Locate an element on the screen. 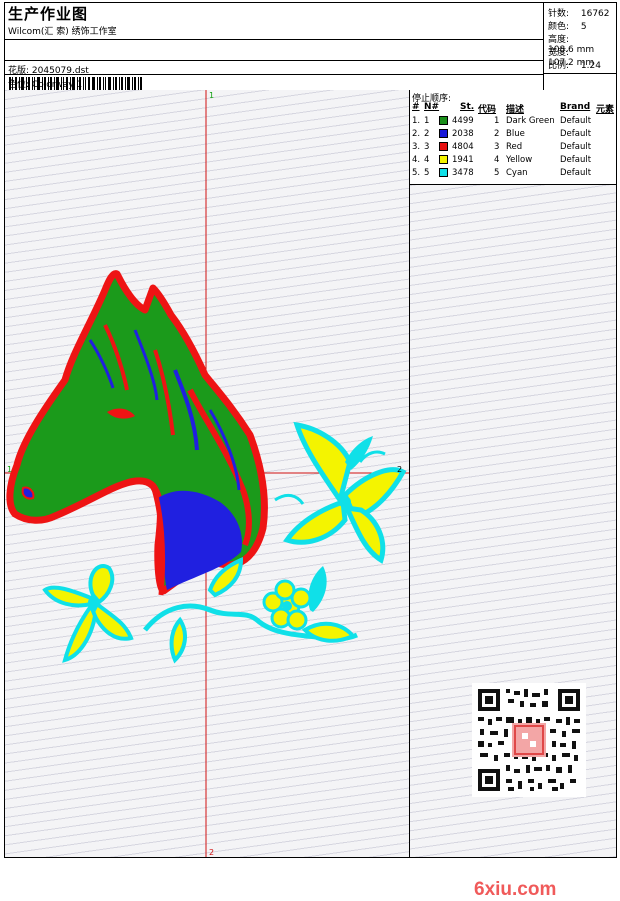 Image resolution: width=620 pixels, height=901 pixels. row-index: 1. is located at coordinates (416, 121).